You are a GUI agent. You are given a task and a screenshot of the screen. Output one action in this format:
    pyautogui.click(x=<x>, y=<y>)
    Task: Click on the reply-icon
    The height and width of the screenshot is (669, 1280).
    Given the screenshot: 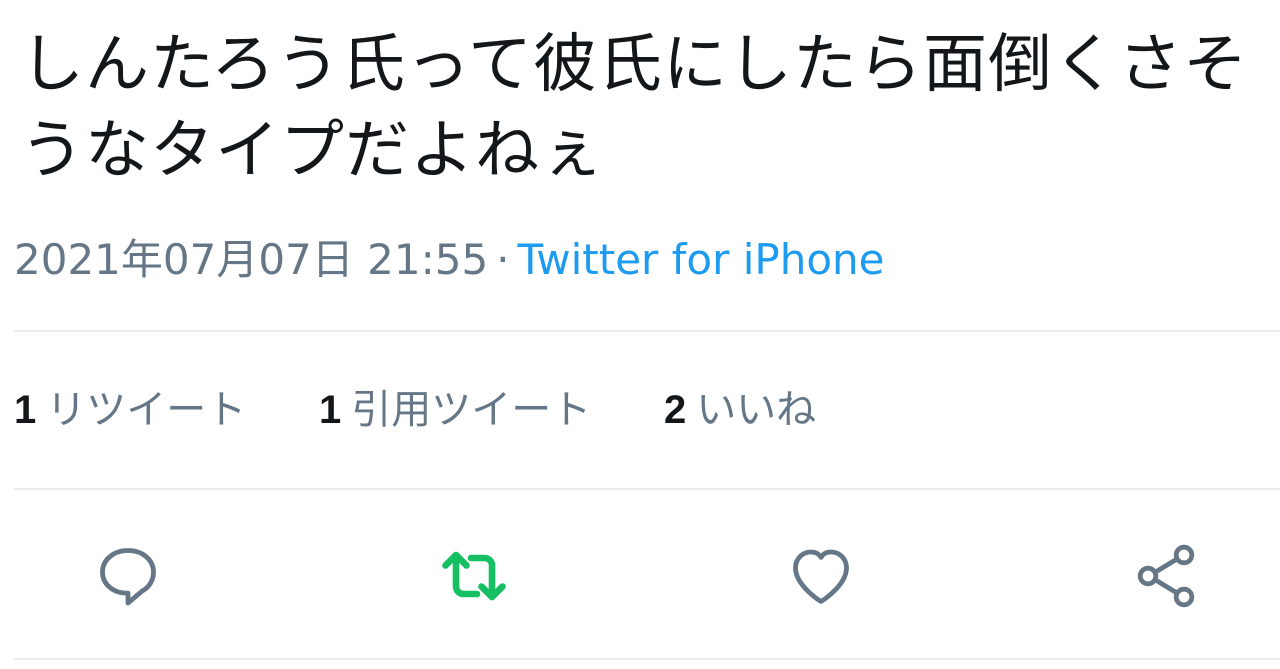 What is the action you would take?
    pyautogui.click(x=128, y=577)
    